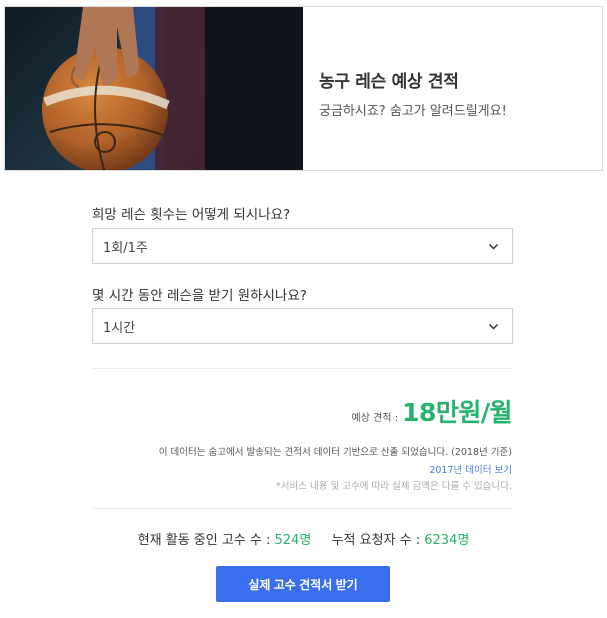 Image resolution: width=607 pixels, height=618 pixels. I want to click on estimate-result: 예상 견적 : 18만원/월, so click(432, 411).